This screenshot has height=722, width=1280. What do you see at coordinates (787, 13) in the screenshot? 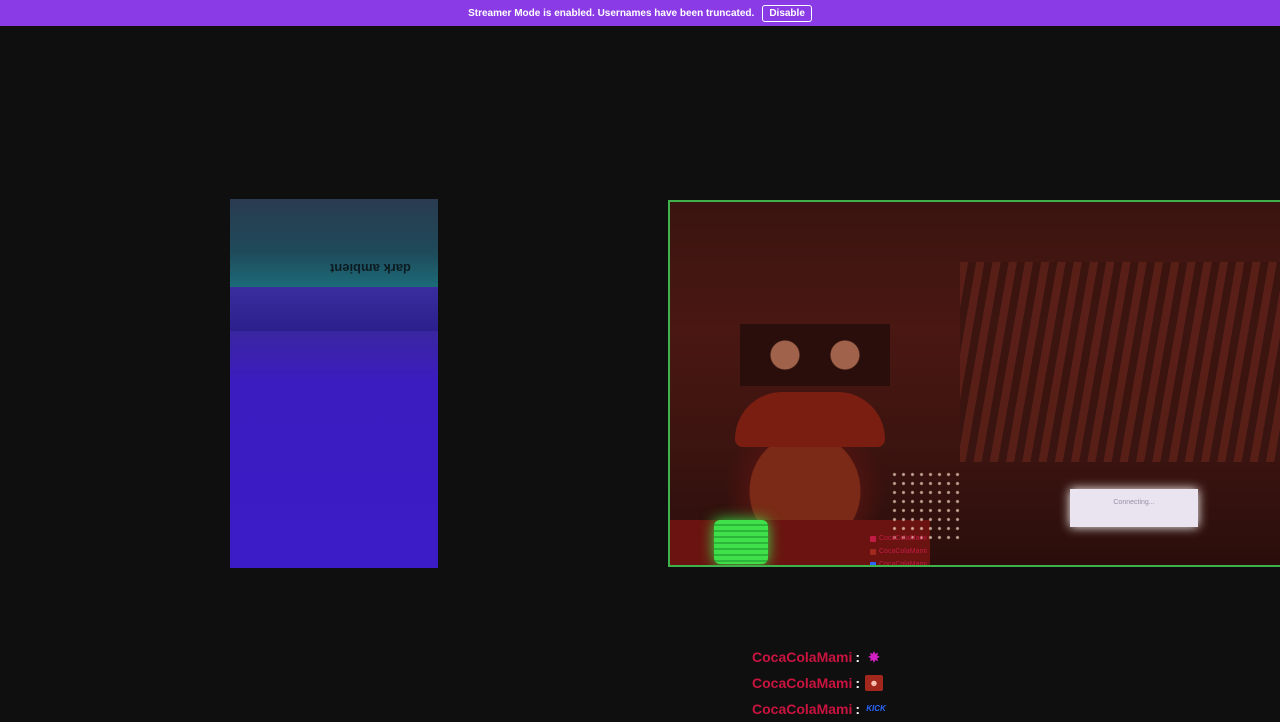
I see `disable-streamer-mode-button: Disable` at bounding box center [787, 13].